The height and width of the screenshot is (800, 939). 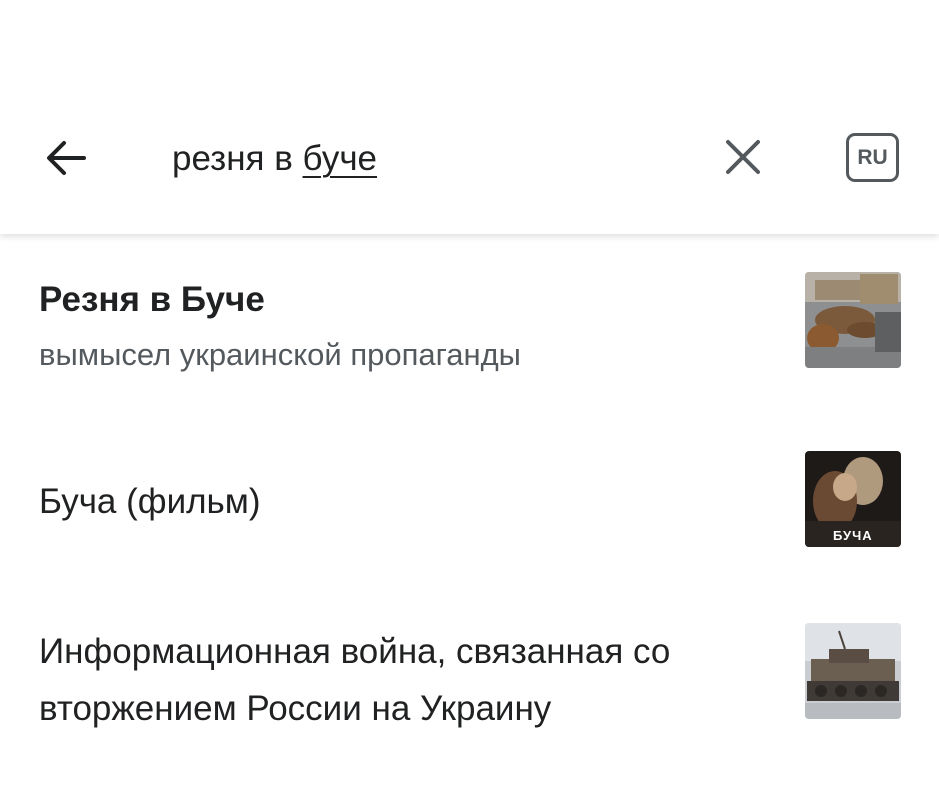 I want to click on debris-photo-image, so click(x=853, y=320).